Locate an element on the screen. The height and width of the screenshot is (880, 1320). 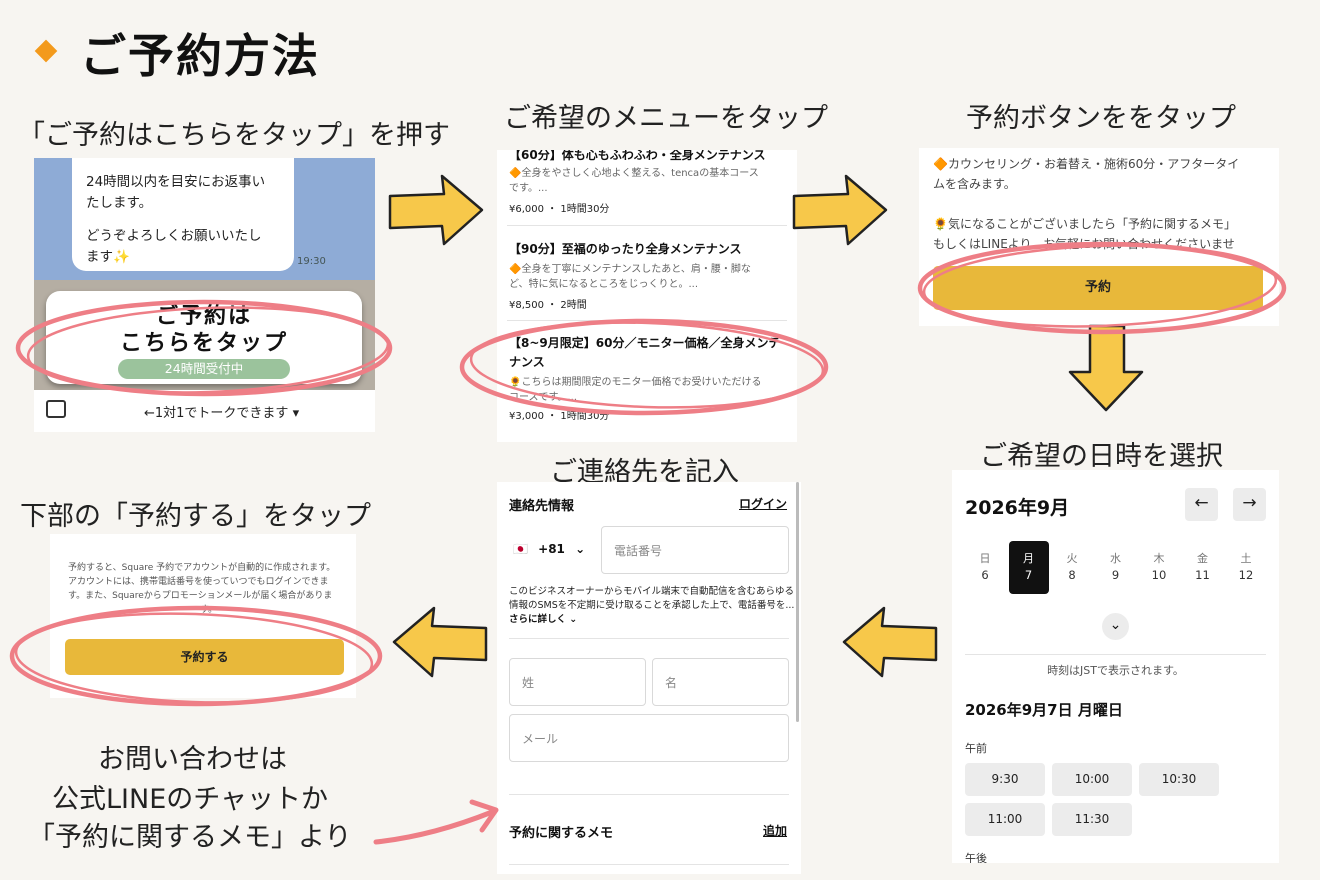
terms-text: す。また、Squareからプロモーションメールが届く場合がありま is located at coordinates (200, 596).